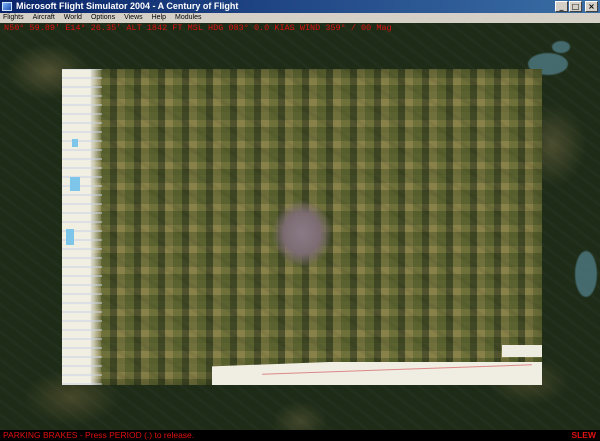  What do you see at coordinates (159, 18) in the screenshot?
I see `menu-help: Help` at bounding box center [159, 18].